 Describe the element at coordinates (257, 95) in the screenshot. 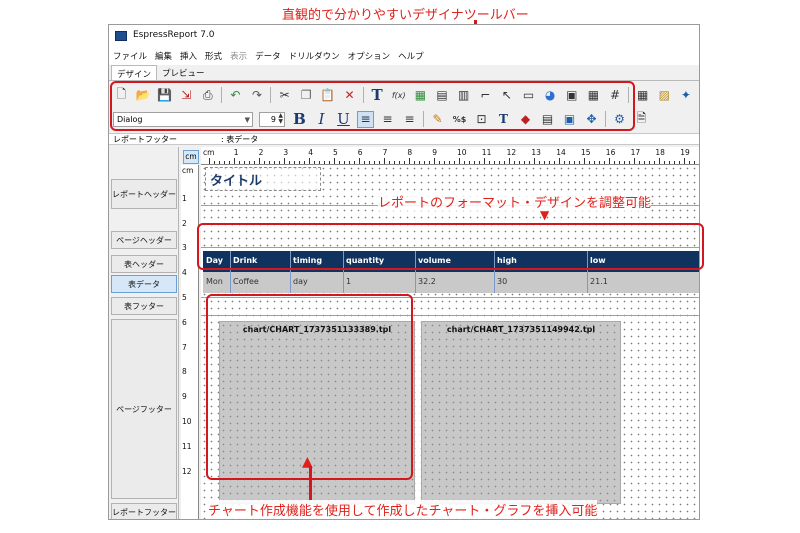

I see `redo-icon: ↷` at that location.